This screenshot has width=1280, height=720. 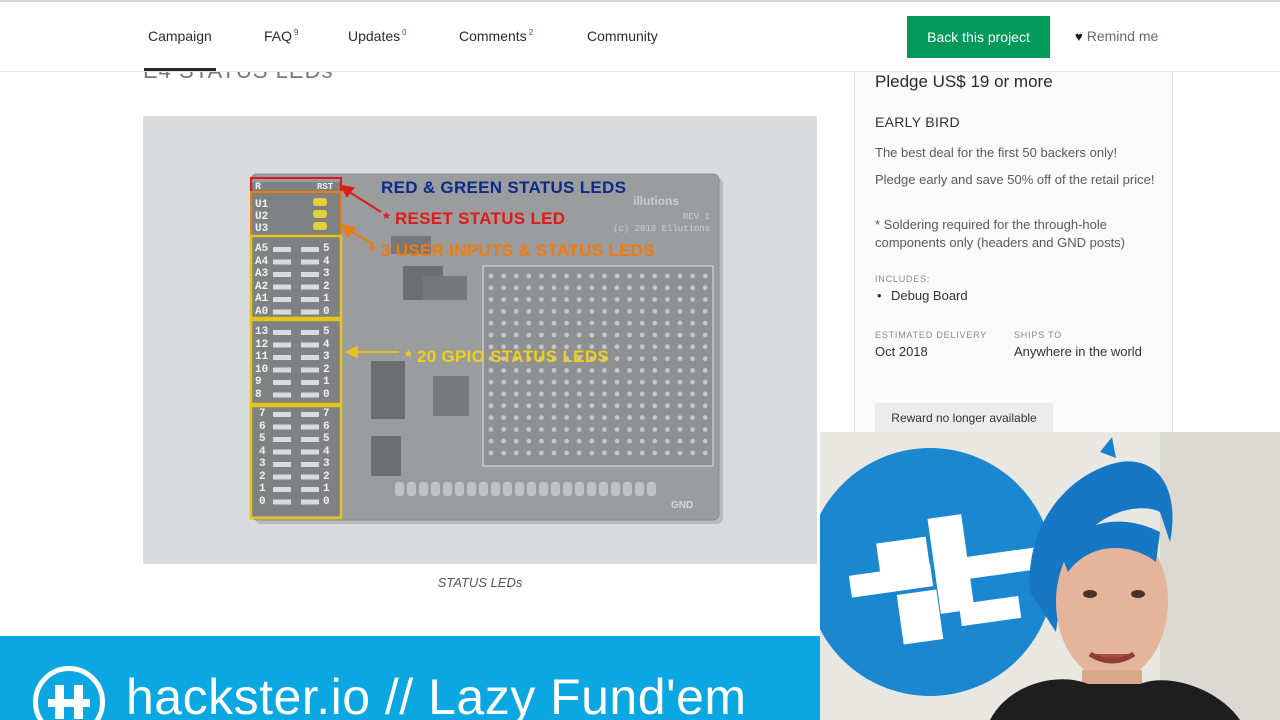 What do you see at coordinates (262, 286) in the screenshot?
I see `analog-pin-label: A2` at bounding box center [262, 286].